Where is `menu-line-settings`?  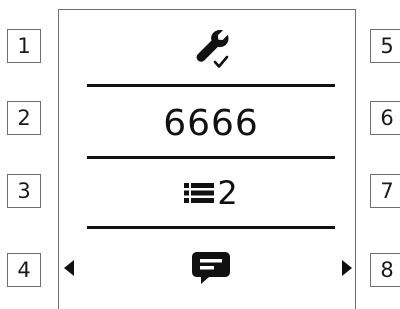
menu-line-settings is located at coordinates (211, 49).